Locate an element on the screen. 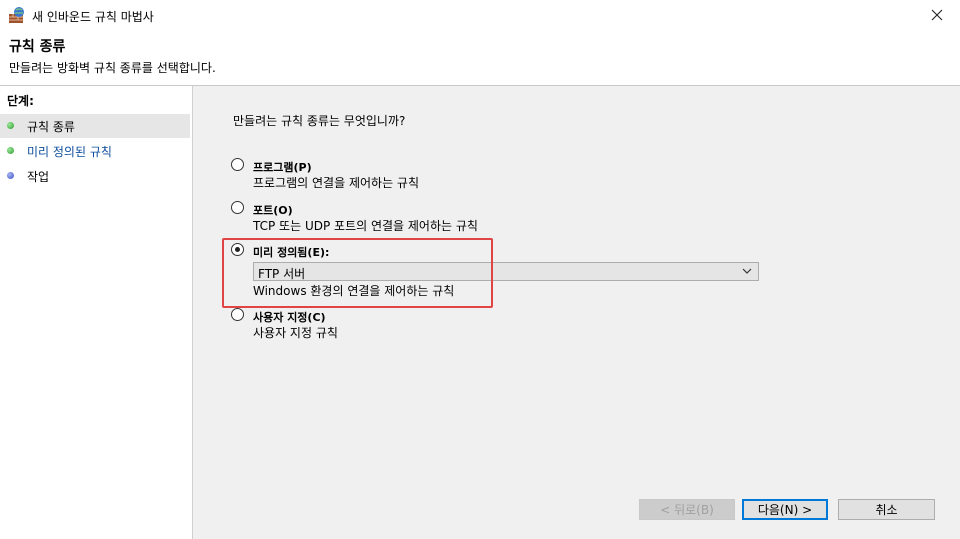 The height and width of the screenshot is (539, 960). chevron-down-icon is located at coordinates (747, 271).